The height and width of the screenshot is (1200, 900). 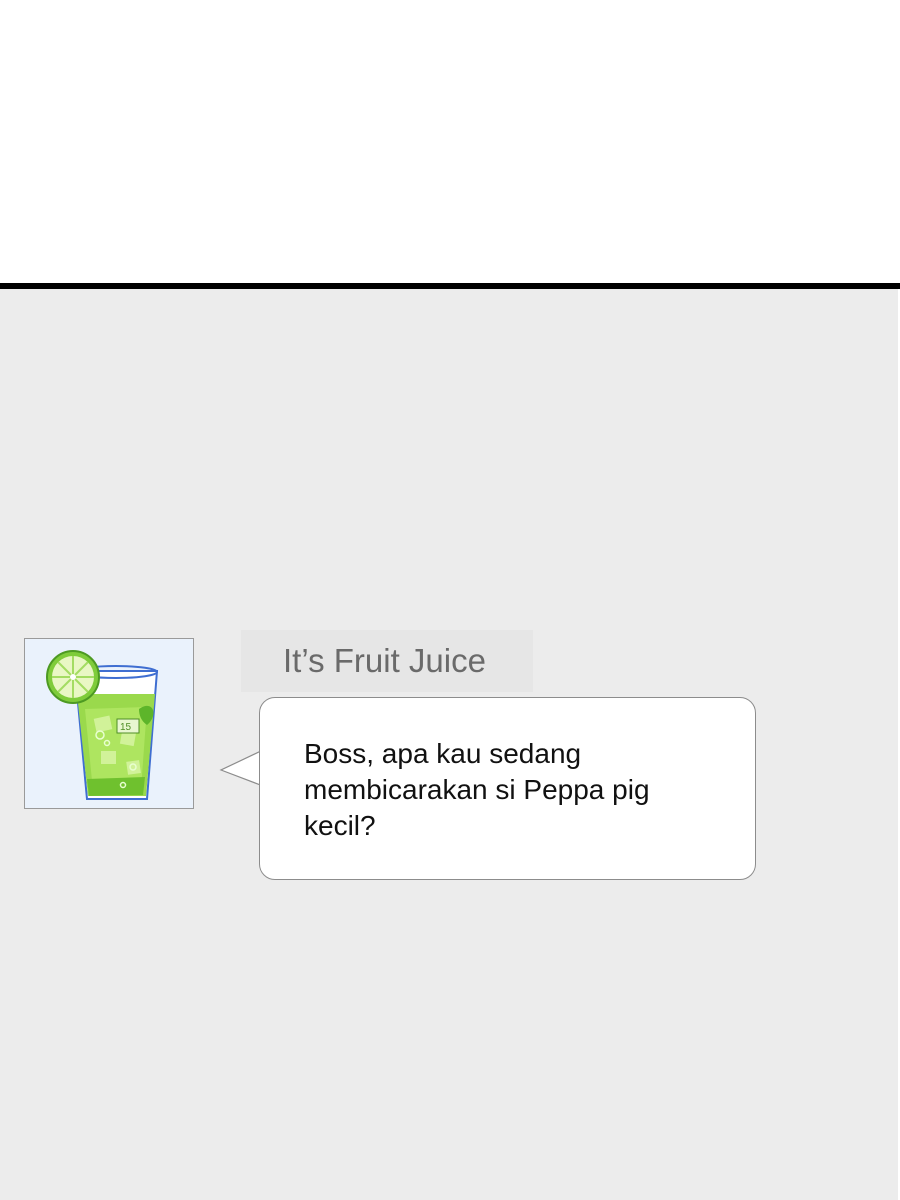 I want to click on avatar: 15, so click(x=109, y=723).